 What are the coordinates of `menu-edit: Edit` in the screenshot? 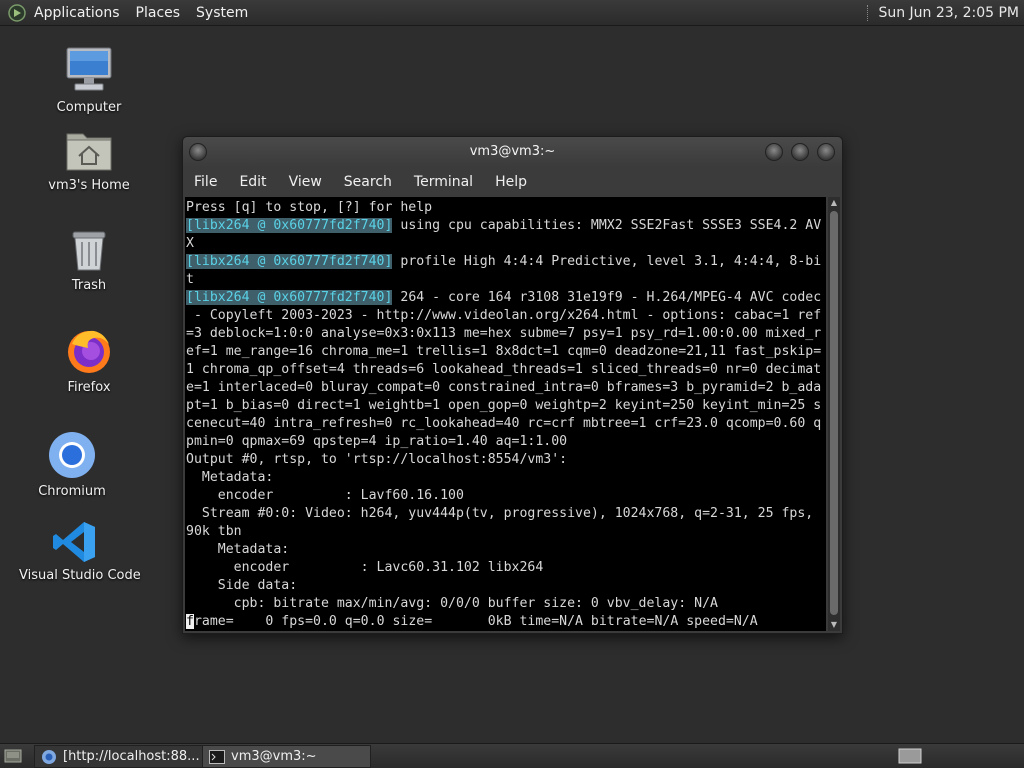 It's located at (252, 182).